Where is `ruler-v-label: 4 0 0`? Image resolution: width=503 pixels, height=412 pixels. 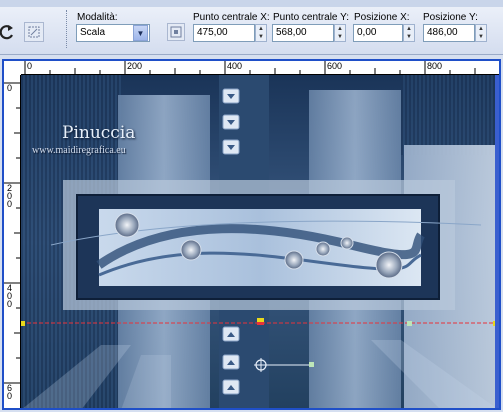
ruler-v-label: 4 0 0 is located at coordinates (10, 296).